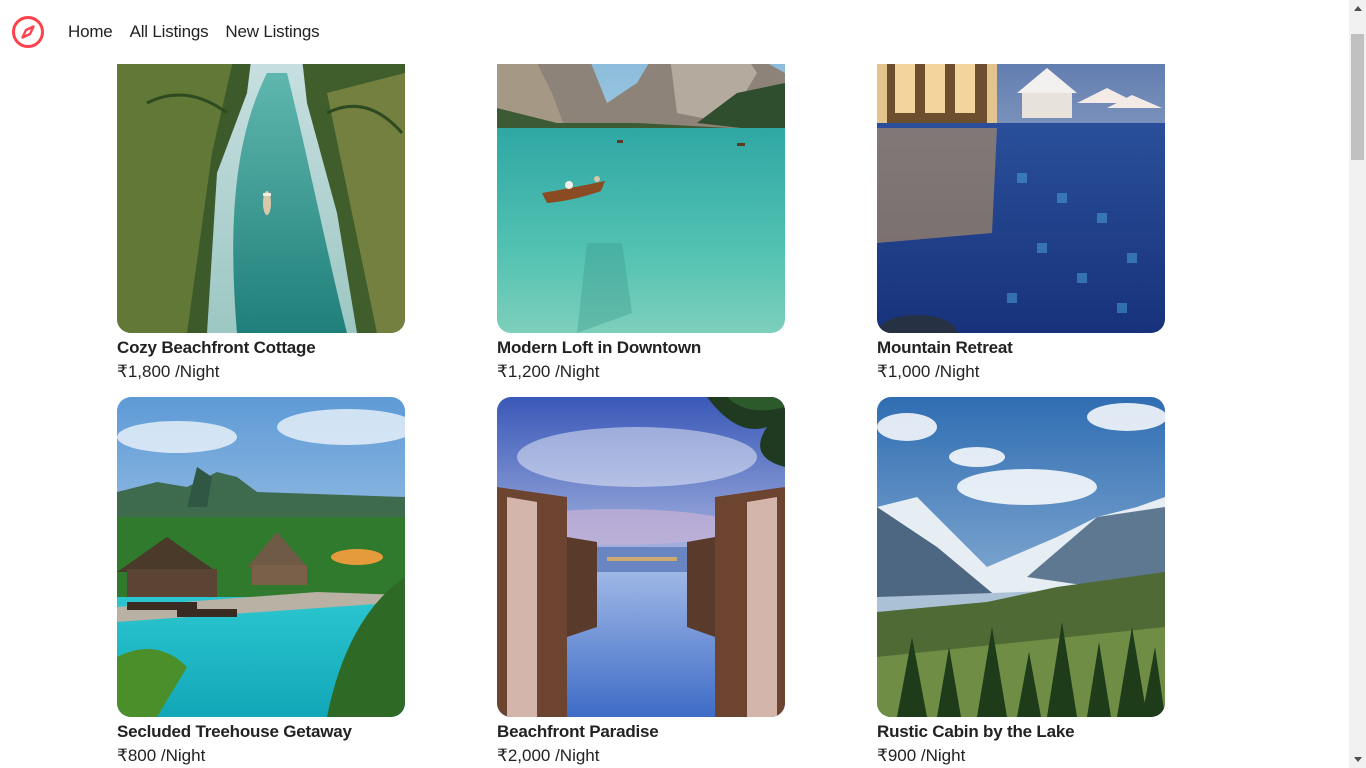 The image size is (1366, 768). I want to click on compass-icon, so click(28, 32).